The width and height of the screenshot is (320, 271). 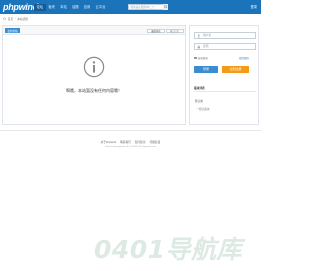 What do you see at coordinates (207, 35) in the screenshot?
I see `username-placeholder: 用户名` at bounding box center [207, 35].